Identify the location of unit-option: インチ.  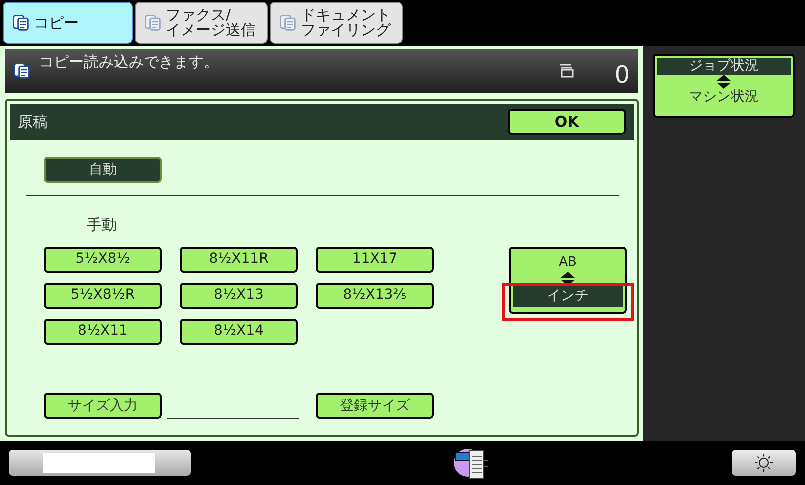
(568, 296).